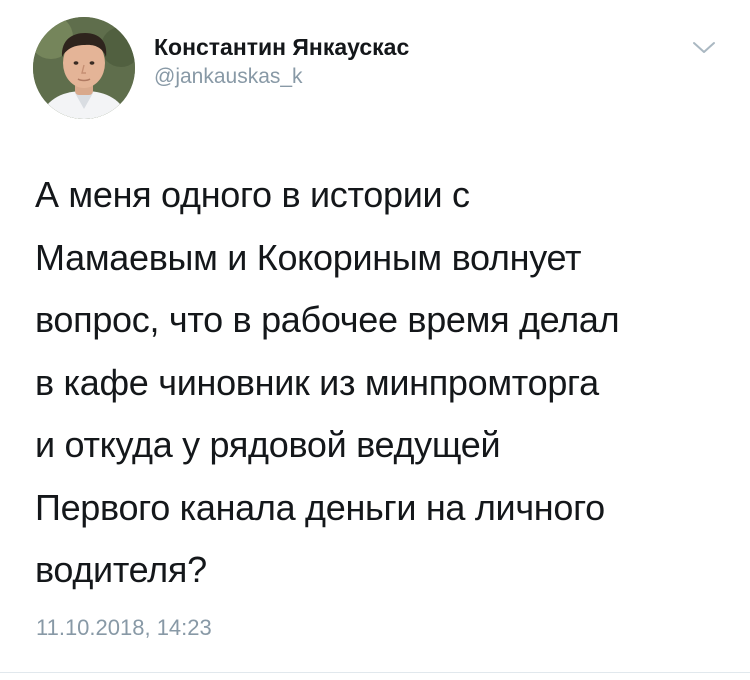 The height and width of the screenshot is (680, 750). What do you see at coordinates (308, 257) in the screenshot?
I see `tweet-text-line: Мамаевым и Кокориным волнует` at bounding box center [308, 257].